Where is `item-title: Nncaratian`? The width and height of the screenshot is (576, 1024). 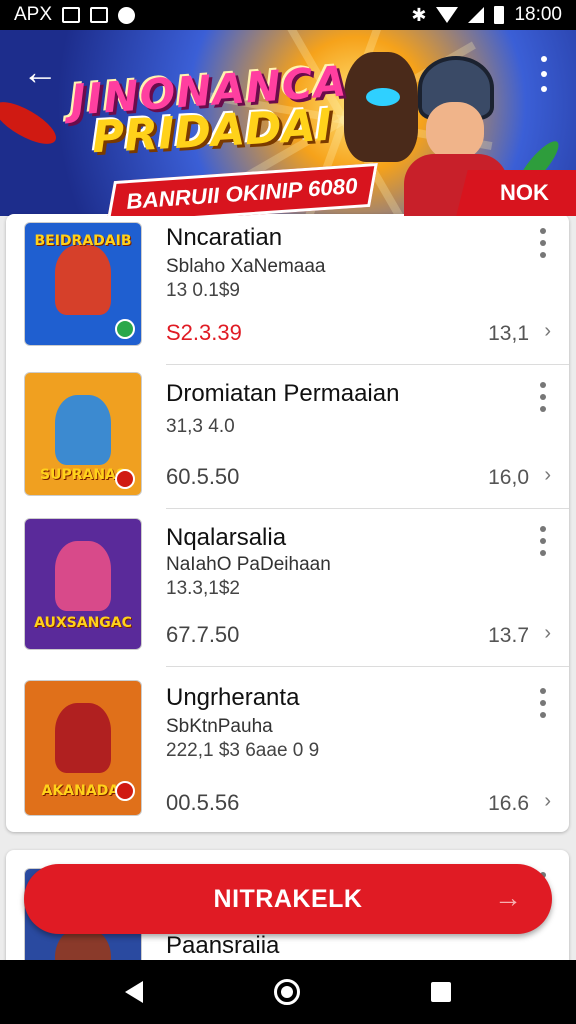
item-title: Nncaratian is located at coordinates (224, 237).